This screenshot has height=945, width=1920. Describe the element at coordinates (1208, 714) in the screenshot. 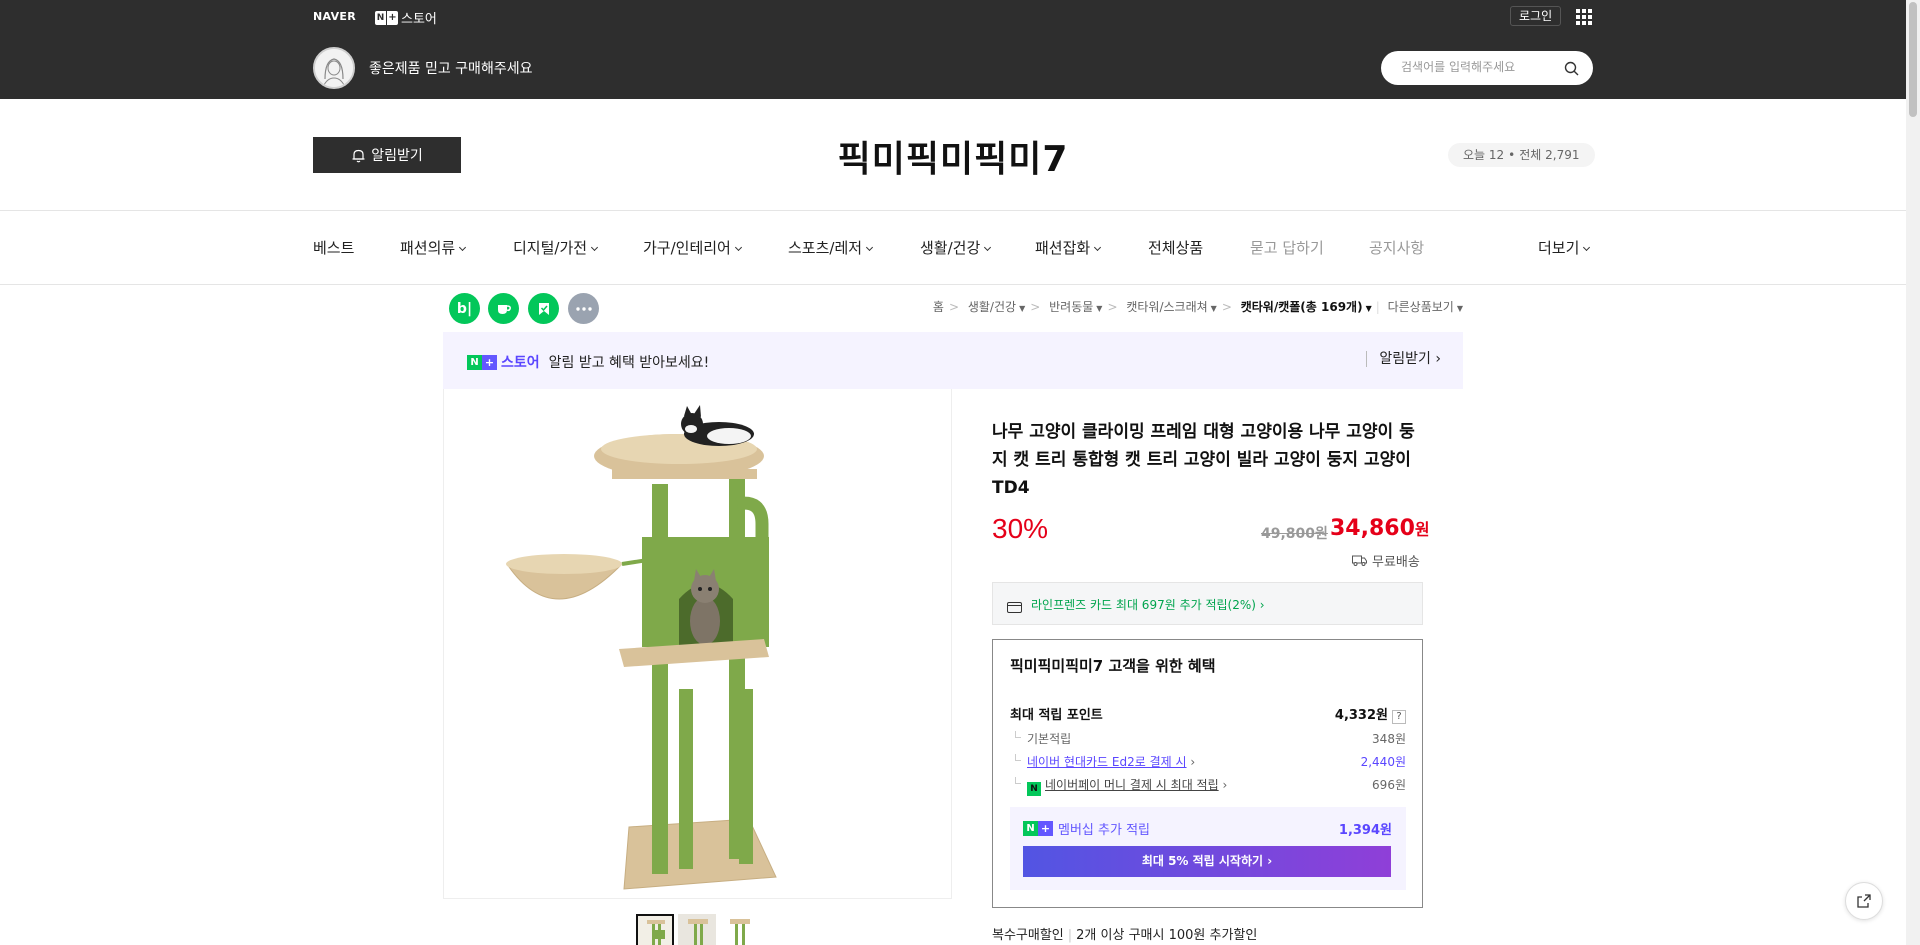

I see `max-points-row: 최대 적립 포인트 4,332원?` at that location.